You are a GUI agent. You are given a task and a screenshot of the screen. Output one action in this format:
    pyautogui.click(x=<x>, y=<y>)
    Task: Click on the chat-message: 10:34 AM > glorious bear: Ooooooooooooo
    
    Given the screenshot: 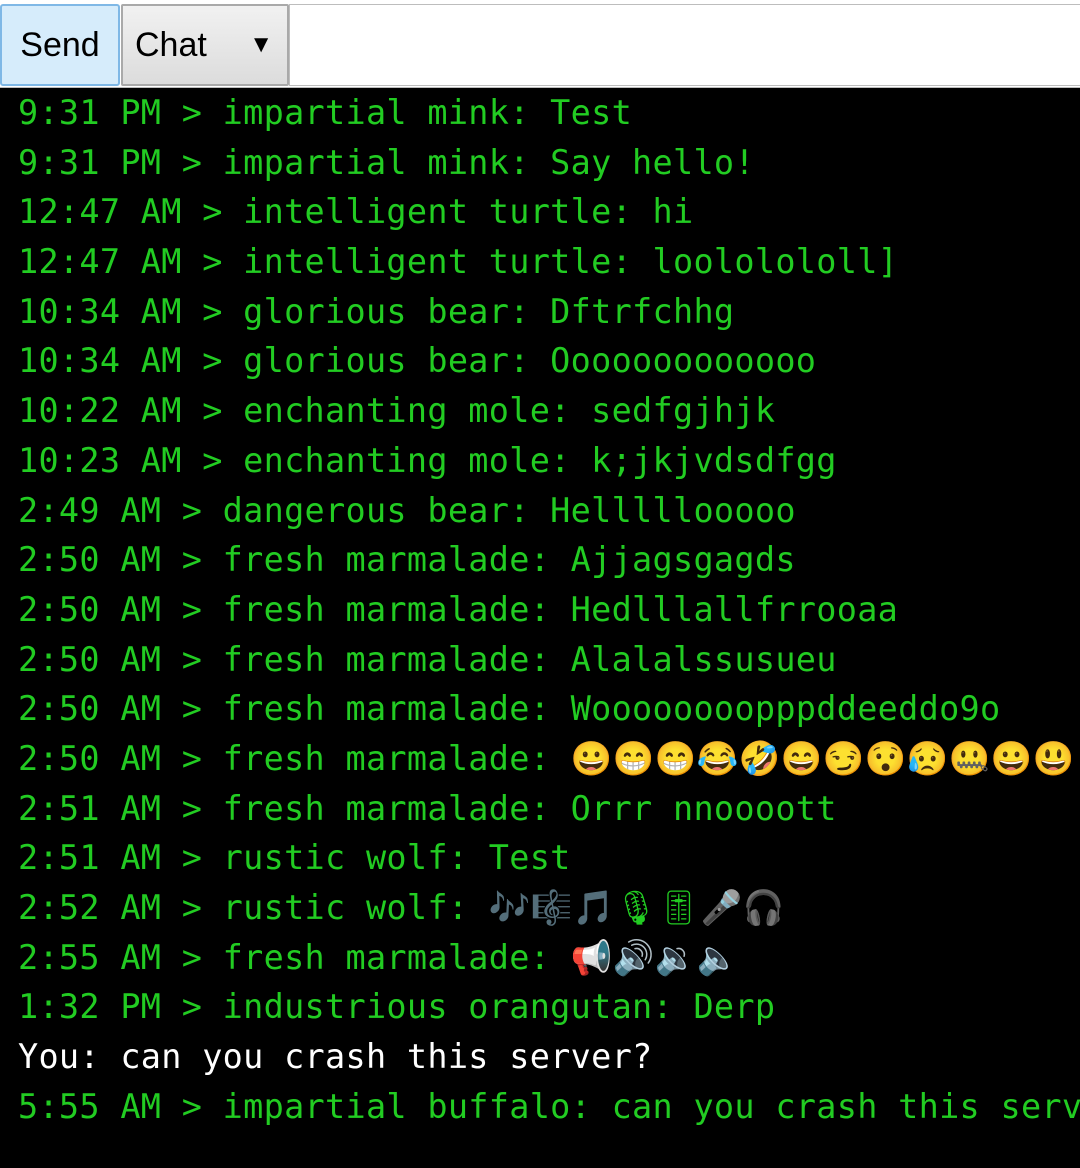 What is the action you would take?
    pyautogui.click(x=417, y=361)
    